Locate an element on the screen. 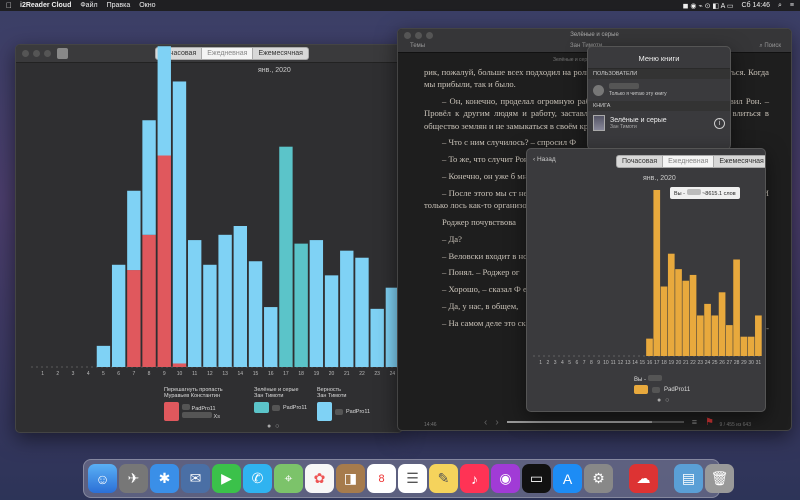 The image size is (800, 500). downloads-folder-icon: ▤ is located at coordinates (688, 478).